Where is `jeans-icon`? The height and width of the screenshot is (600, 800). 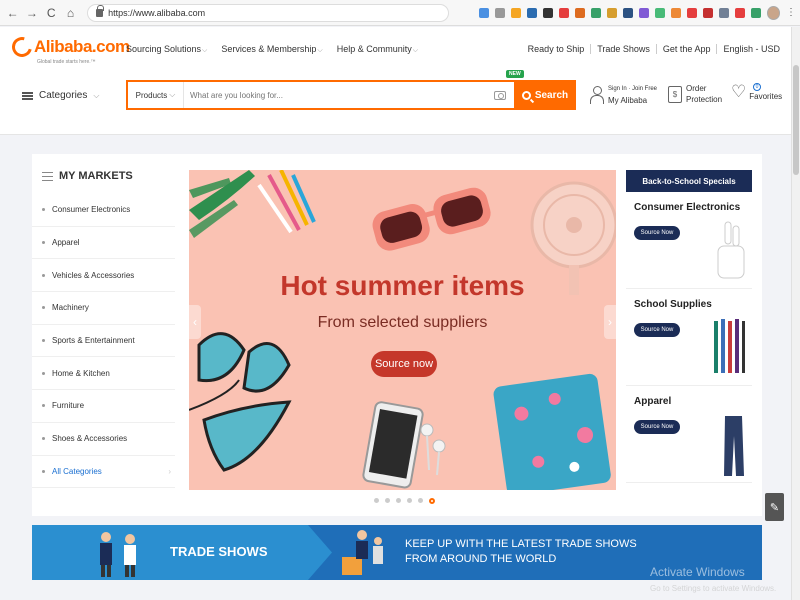
jeans-icon is located at coordinates (734, 446).